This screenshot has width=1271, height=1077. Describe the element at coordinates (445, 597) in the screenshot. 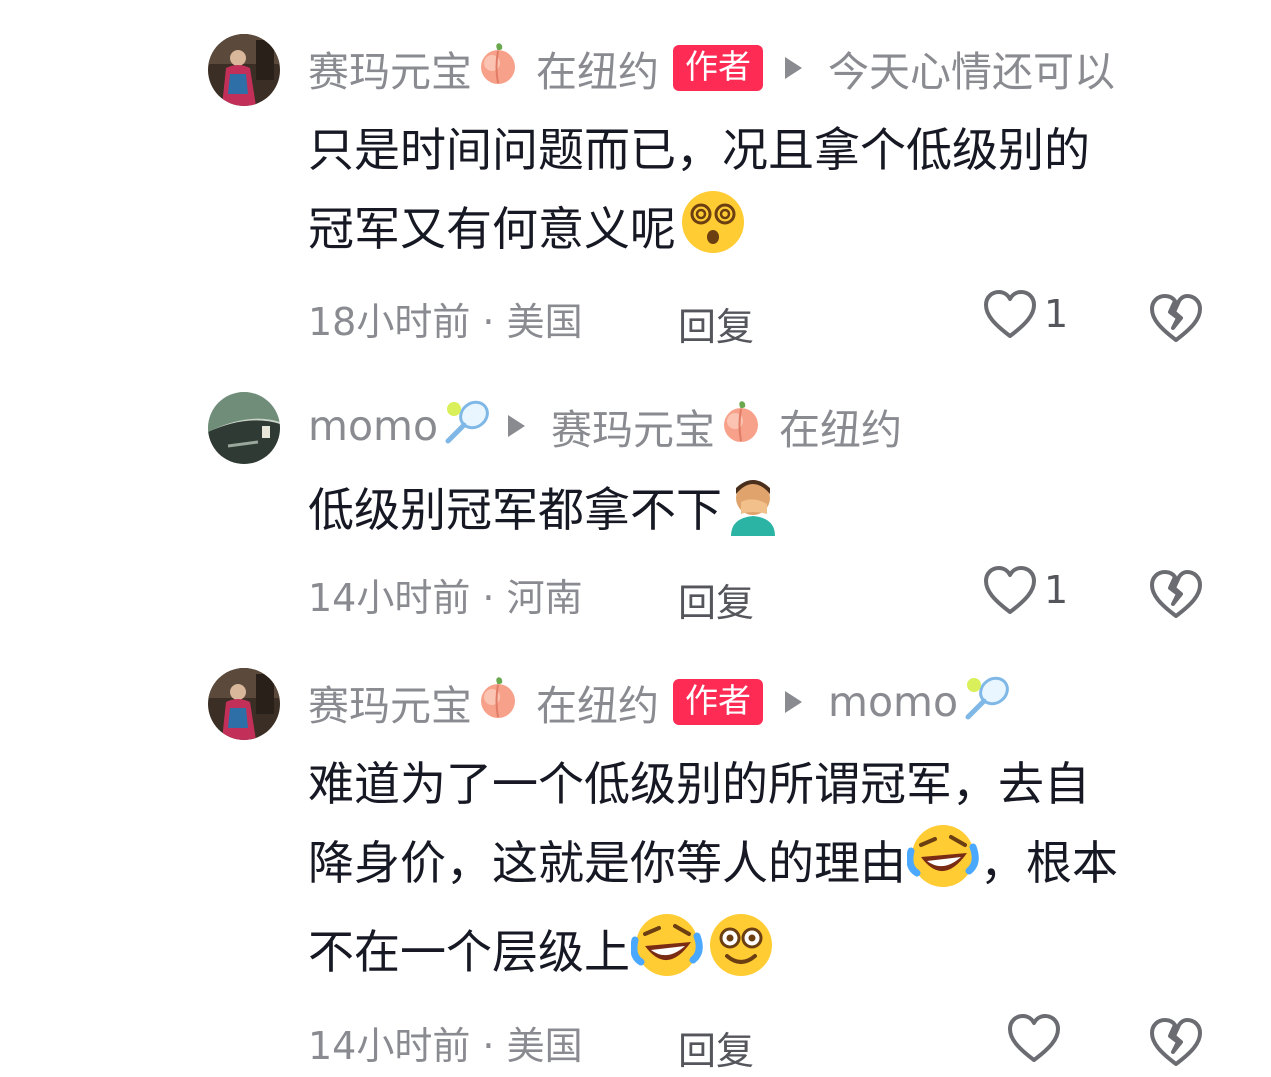

I see `timestamp-location: 14小时前 · 河南` at that location.